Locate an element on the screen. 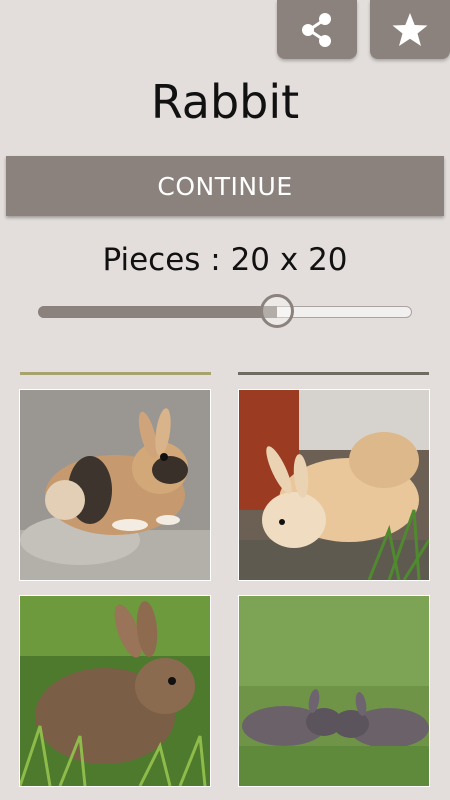 The height and width of the screenshot is (800, 450). share-icon is located at coordinates (316, 29).